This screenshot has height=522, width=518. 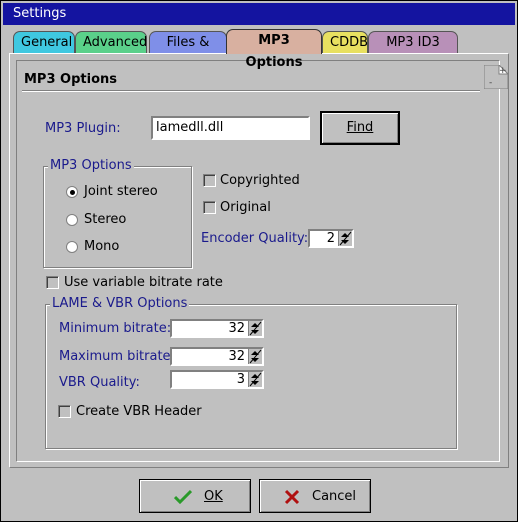 What do you see at coordinates (213, 496) in the screenshot?
I see `ok-button-label: OK` at bounding box center [213, 496].